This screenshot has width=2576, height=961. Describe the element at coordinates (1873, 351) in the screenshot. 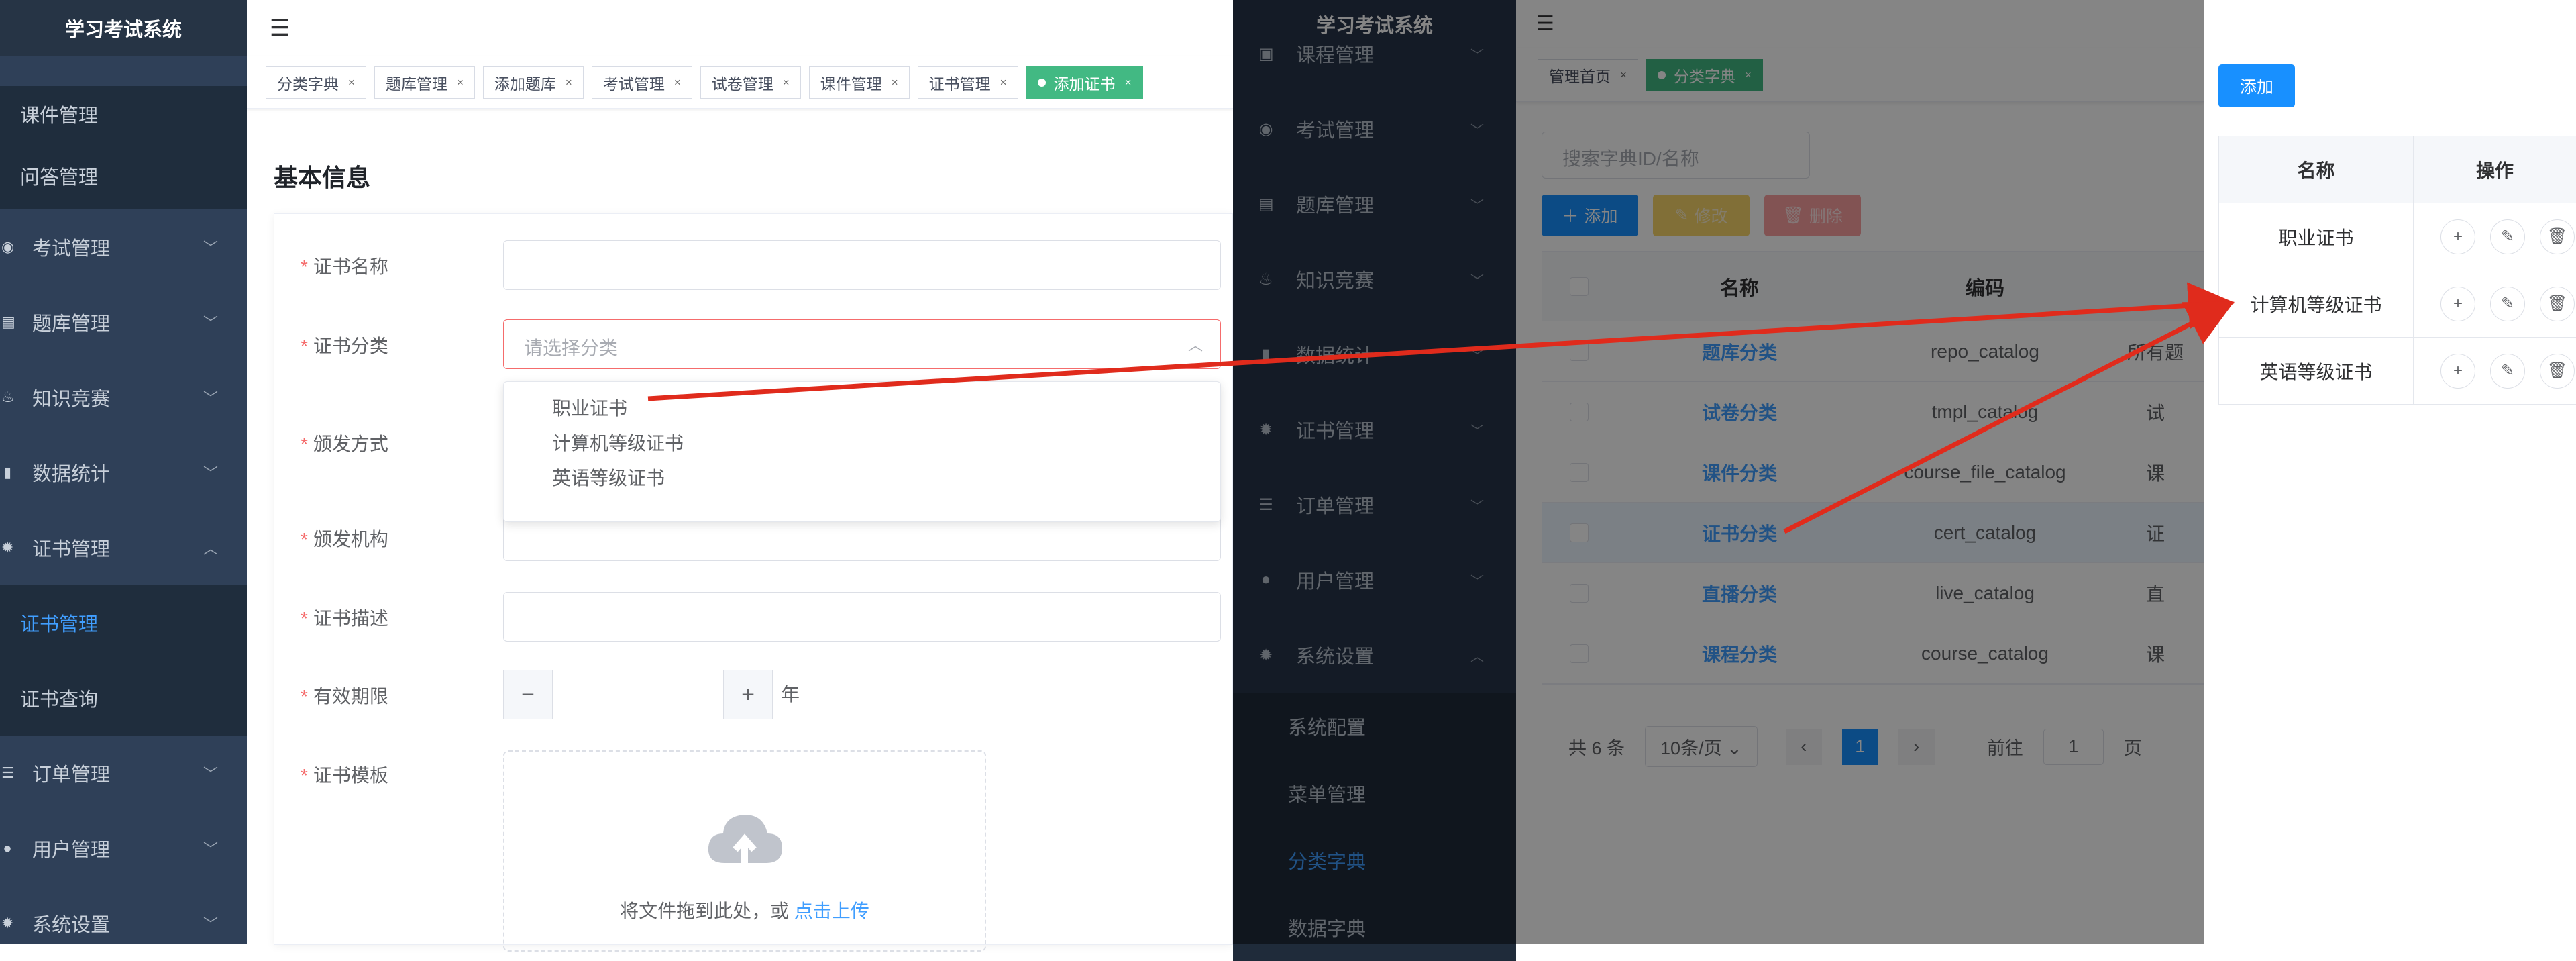

I see `table-row: 题库分类 repo_catalog 所有题` at that location.